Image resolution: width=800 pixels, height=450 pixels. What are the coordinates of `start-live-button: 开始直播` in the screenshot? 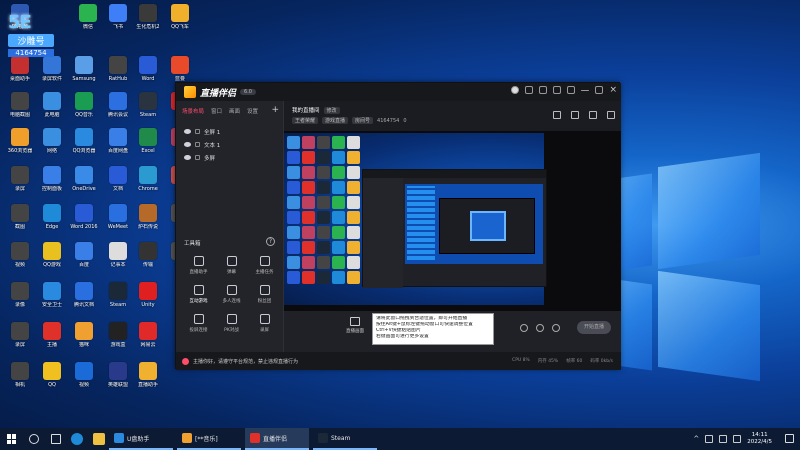 It's located at (594, 327).